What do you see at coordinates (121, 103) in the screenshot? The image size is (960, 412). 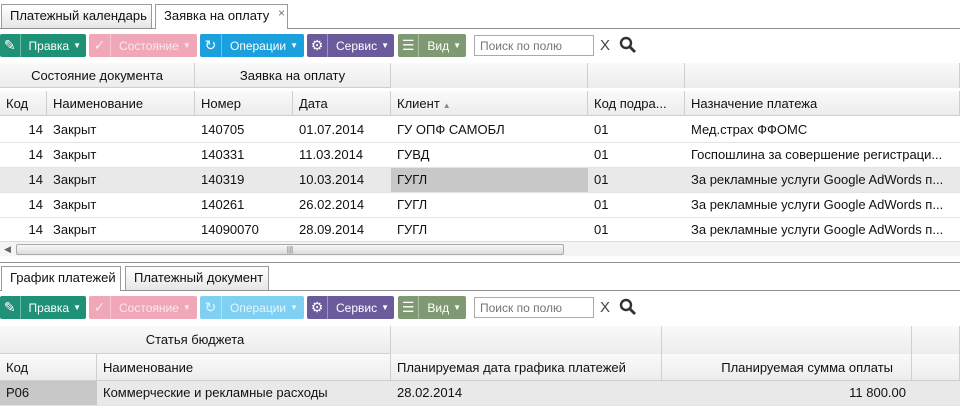 I see `column-header-name: Наименование` at bounding box center [121, 103].